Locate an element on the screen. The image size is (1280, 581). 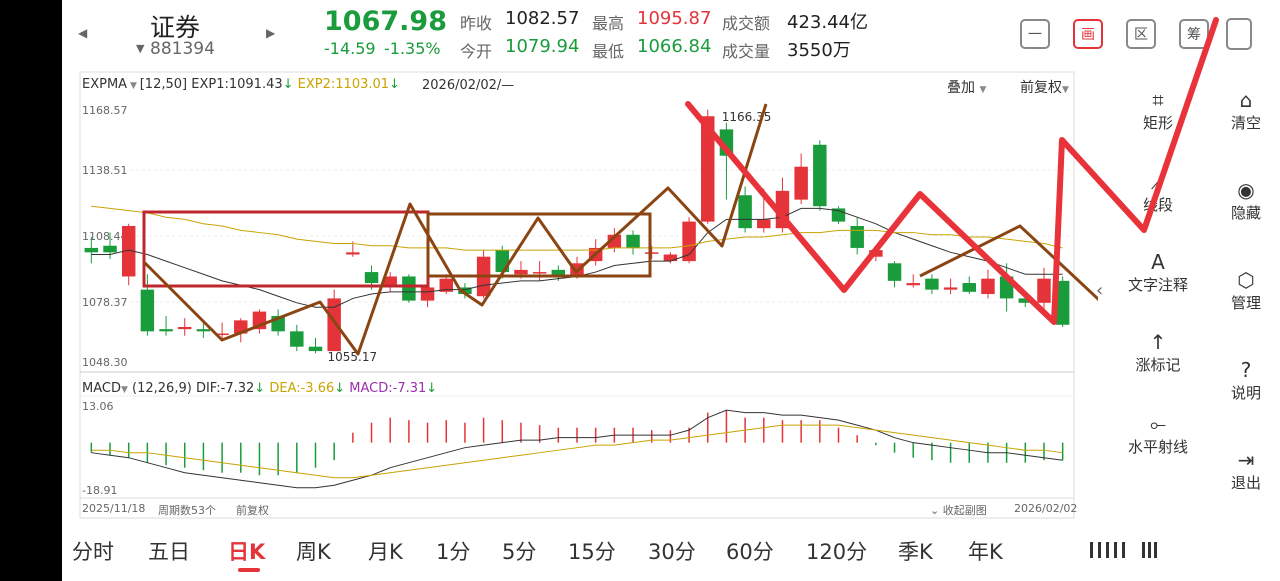
stat-value: 3550万 is located at coordinates (819, 50).